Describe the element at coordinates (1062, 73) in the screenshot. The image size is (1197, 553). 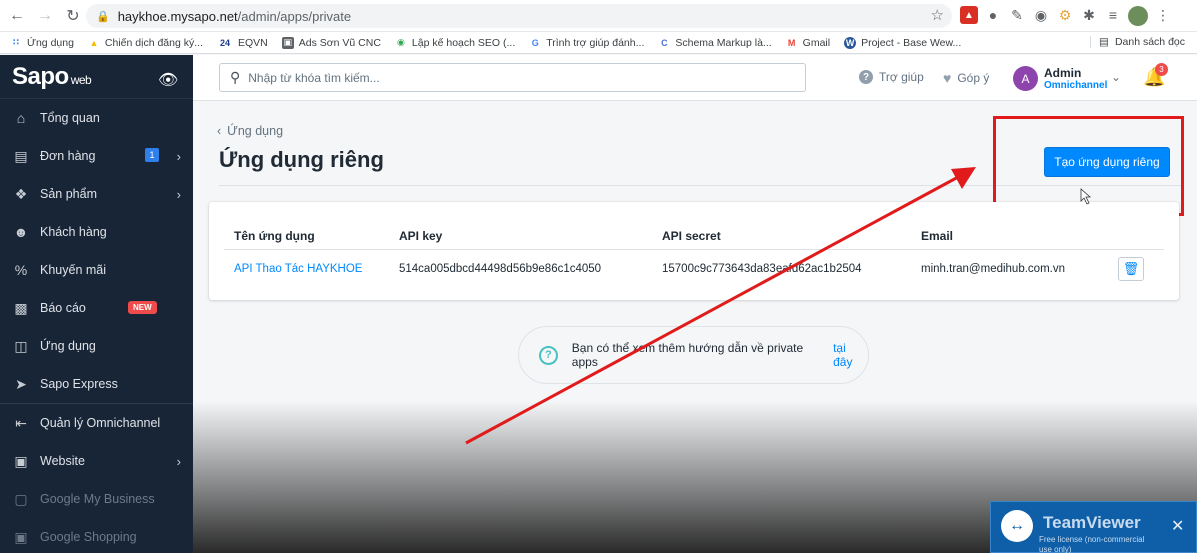
I see `user-name: Admin` at that location.